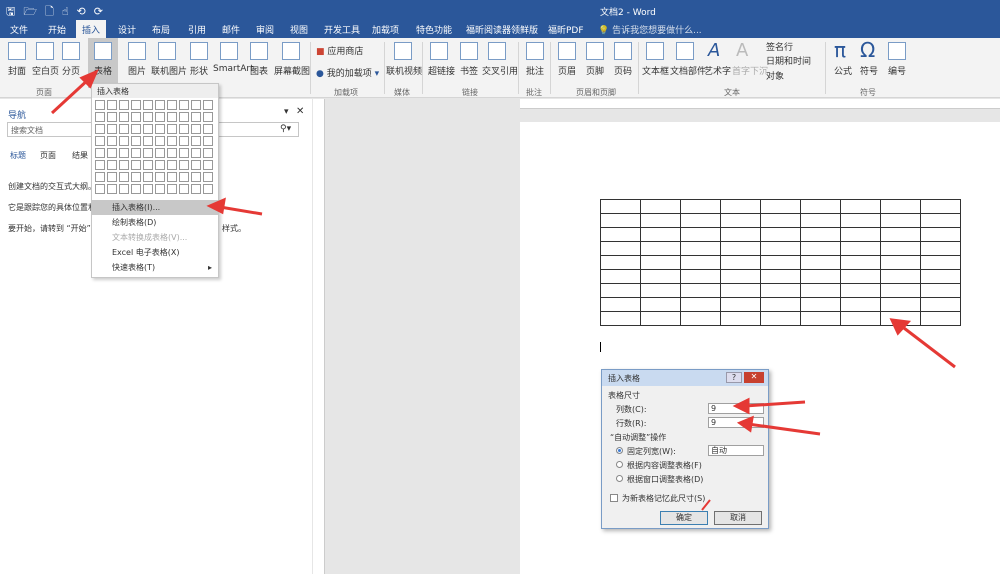 The height and width of the screenshot is (574, 1000). What do you see at coordinates (775, 404) in the screenshot?
I see `arrow-to-cols` at bounding box center [775, 404].